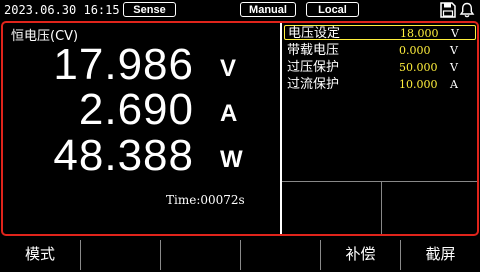 This screenshot has height=272, width=480. Describe the element at coordinates (360, 254) in the screenshot. I see `softkey-compensation: 补偿` at that location.